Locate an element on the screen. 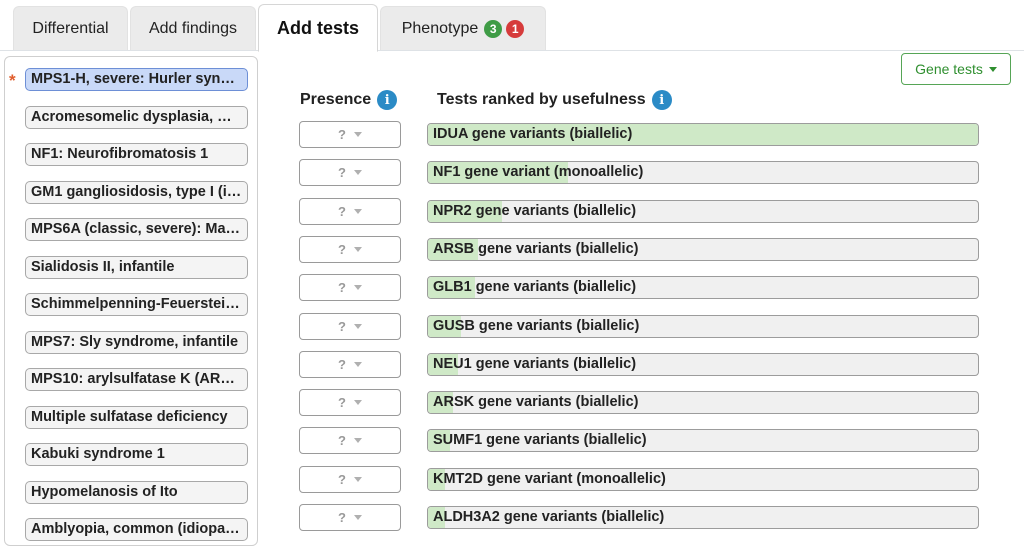  differential-item: MPS1-H, severe: Hurler syndrome is located at coordinates (136, 79).